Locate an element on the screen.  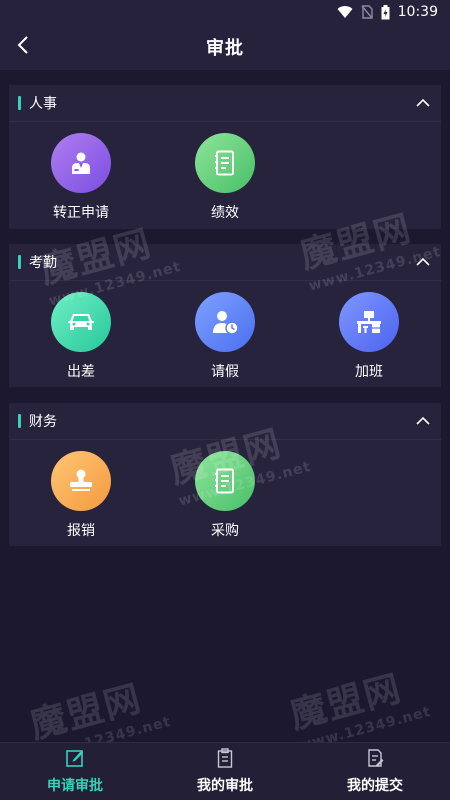
person-clock-icon is located at coordinates (225, 322).